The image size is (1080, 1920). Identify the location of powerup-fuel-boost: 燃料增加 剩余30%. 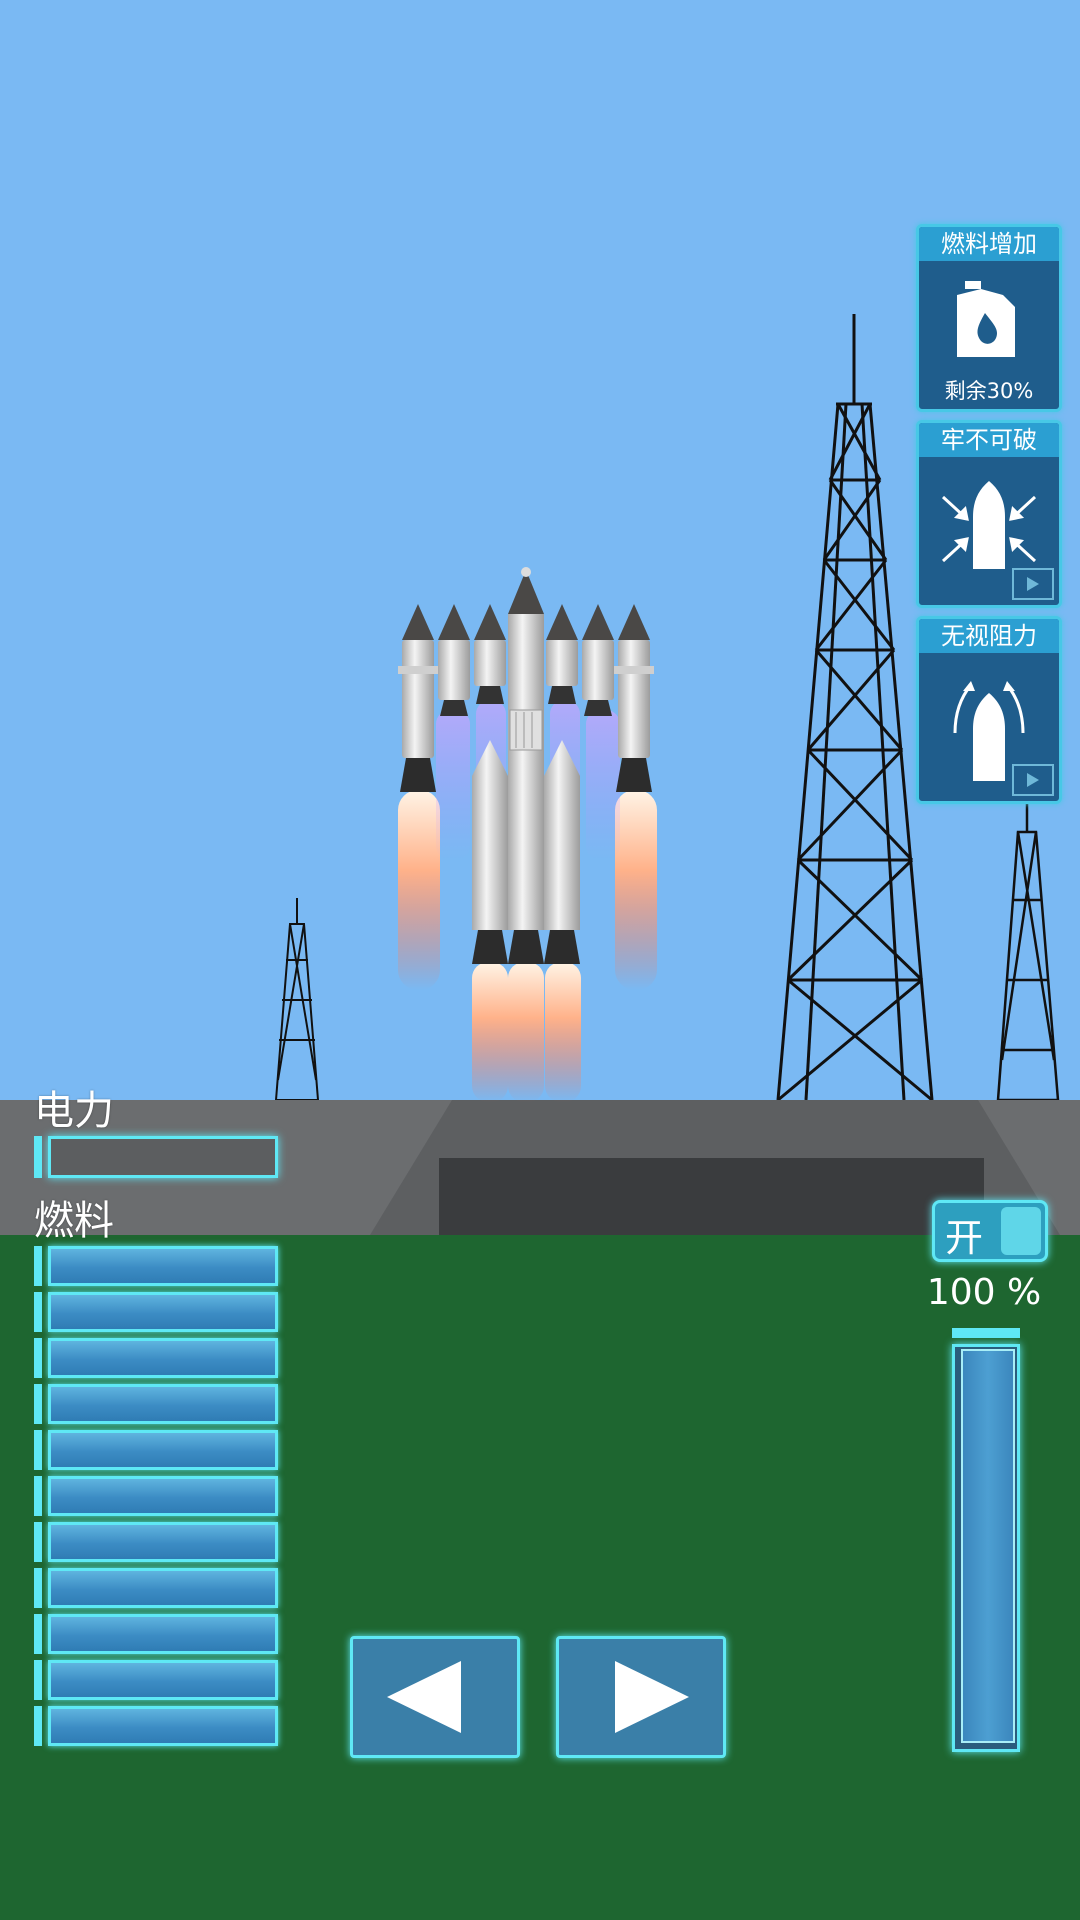
(989, 318).